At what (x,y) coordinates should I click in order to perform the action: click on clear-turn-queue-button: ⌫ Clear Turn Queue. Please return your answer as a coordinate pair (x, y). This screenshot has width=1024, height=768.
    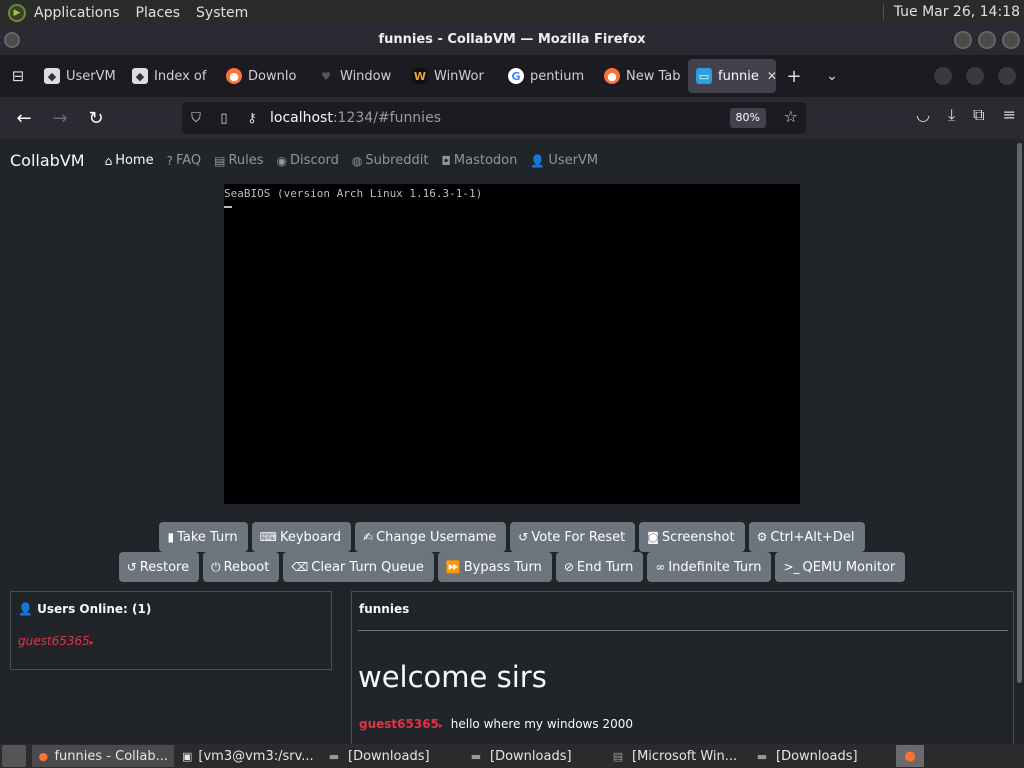
    Looking at the image, I should click on (358, 567).